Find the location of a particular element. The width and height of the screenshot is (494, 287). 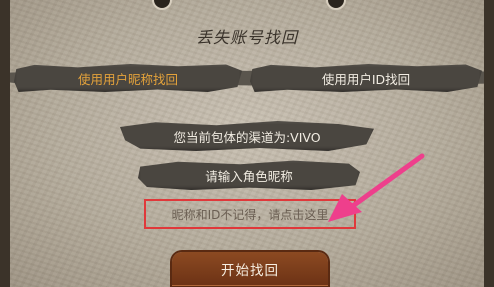

page-title: 丢失账号找回 is located at coordinates (246, 37).